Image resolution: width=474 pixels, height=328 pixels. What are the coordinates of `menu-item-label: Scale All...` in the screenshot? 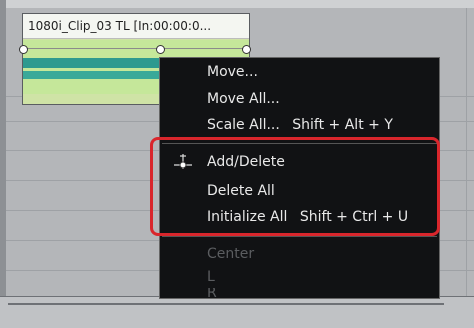 It's located at (243, 125).